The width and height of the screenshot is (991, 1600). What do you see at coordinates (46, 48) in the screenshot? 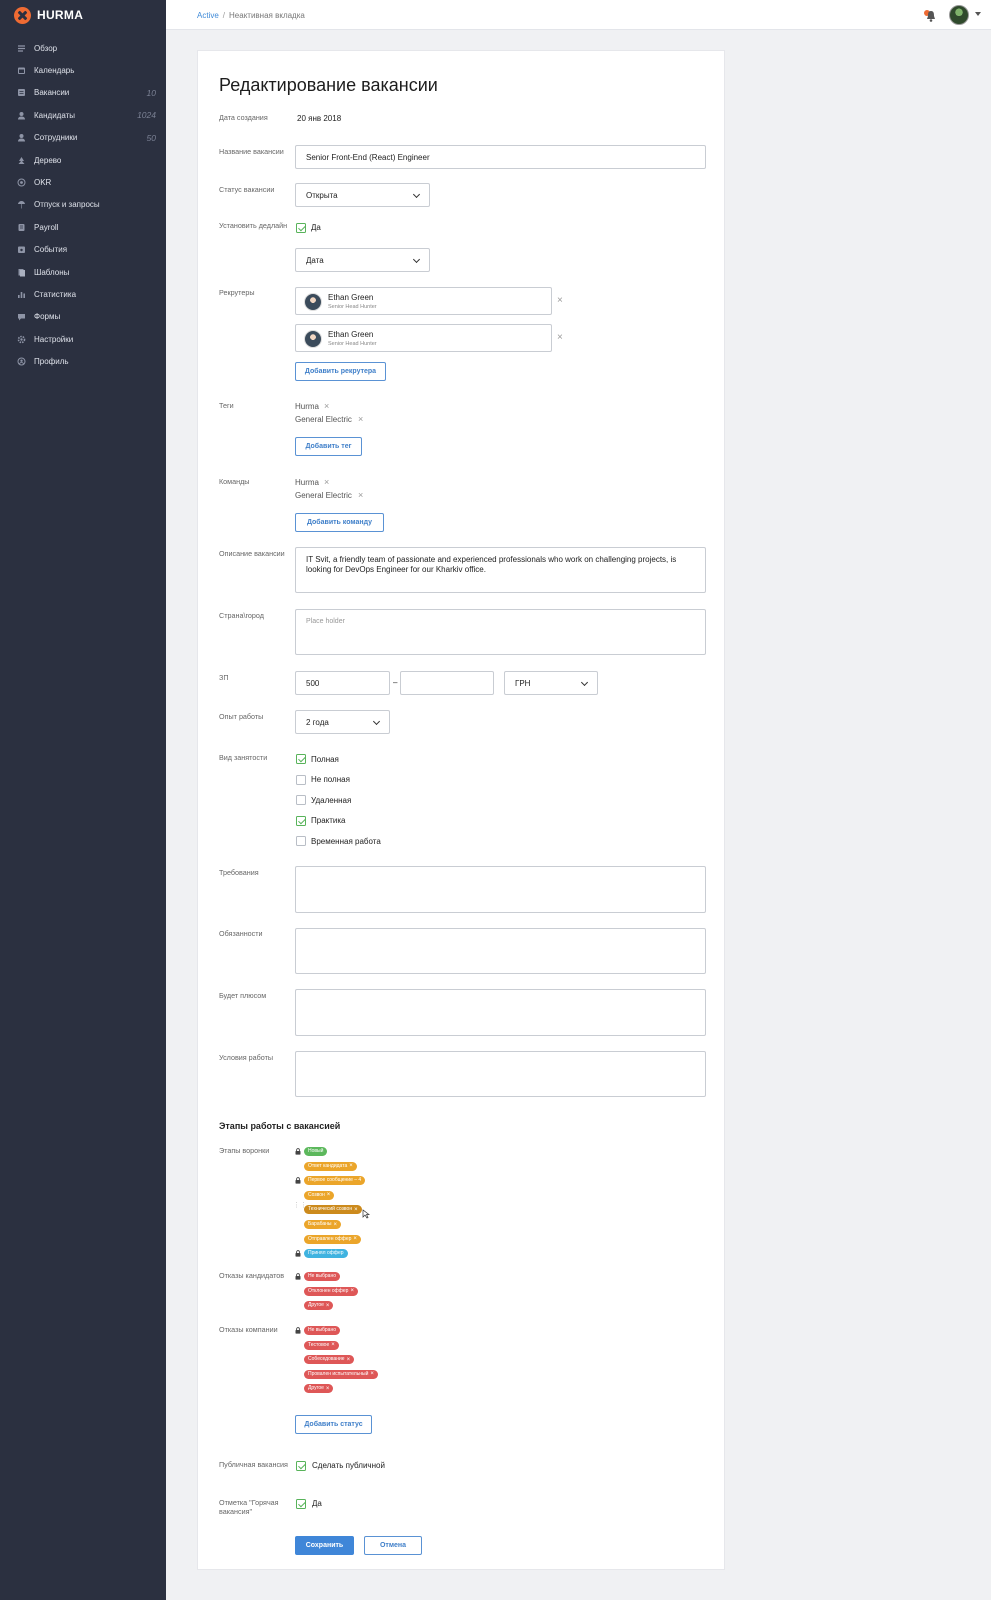
I see `sidebar-item-label: Обзор` at bounding box center [46, 48].